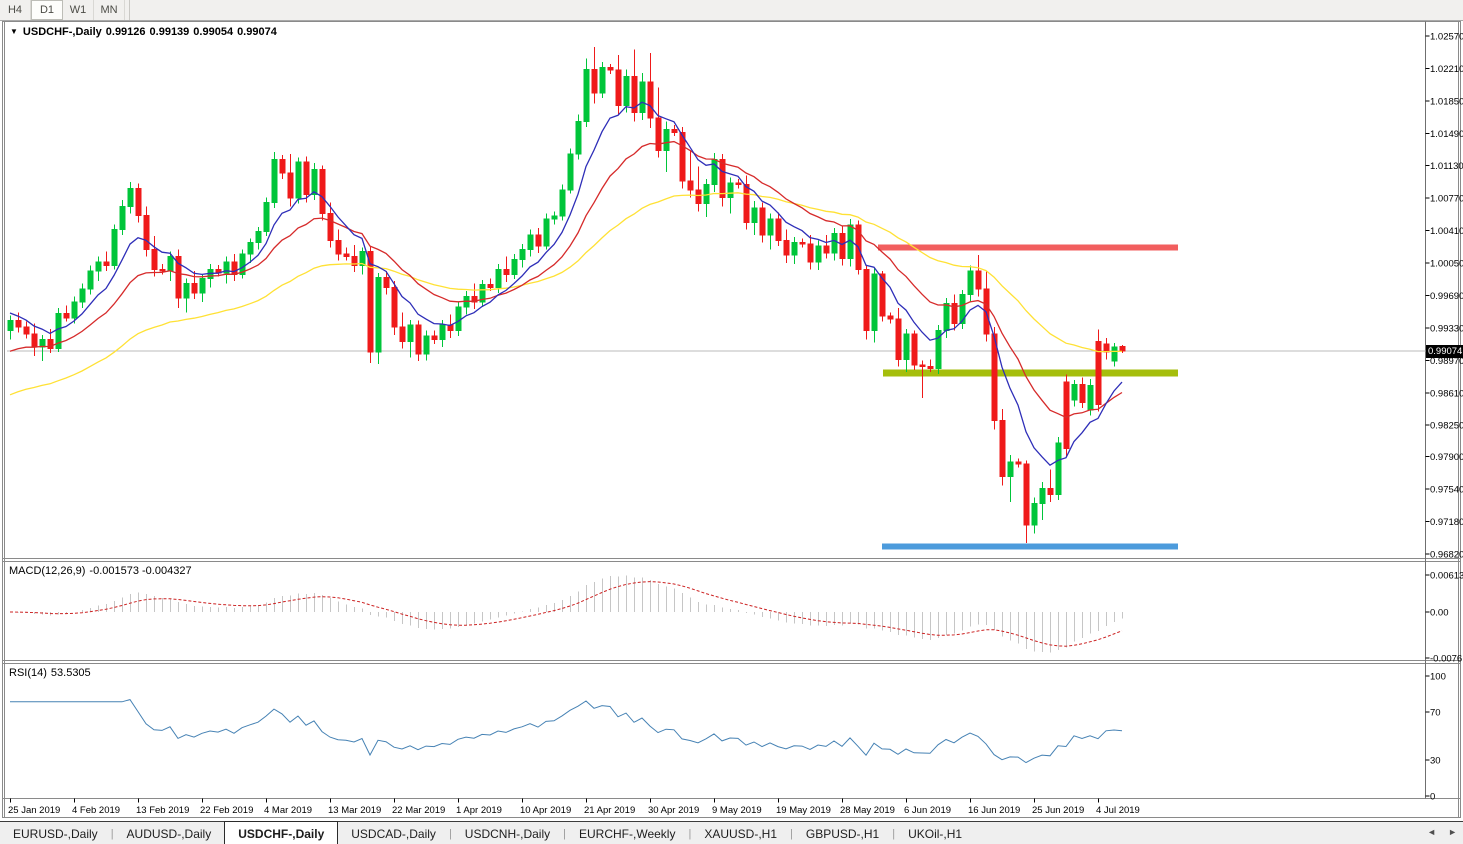 Image resolution: width=1463 pixels, height=844 pixels. What do you see at coordinates (1446, 576) in the screenshot?
I see `macd-axis-label: 0.00613` at bounding box center [1446, 576].